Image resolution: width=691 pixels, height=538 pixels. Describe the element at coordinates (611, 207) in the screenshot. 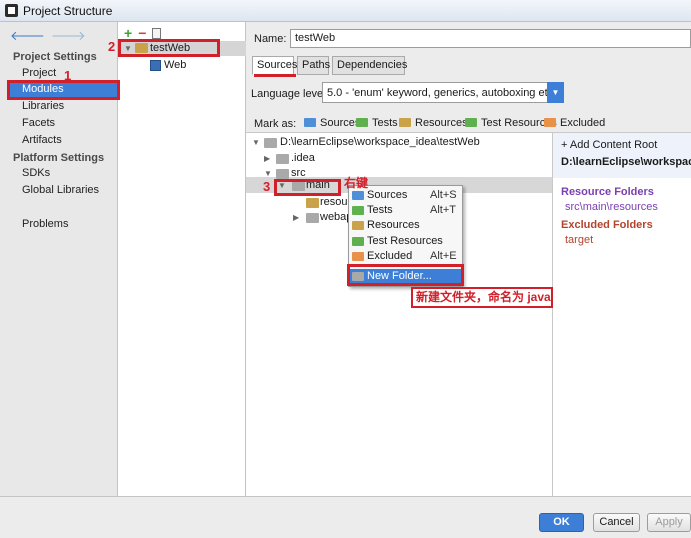

I see `resource-folder-entry: src\main\resources` at that location.